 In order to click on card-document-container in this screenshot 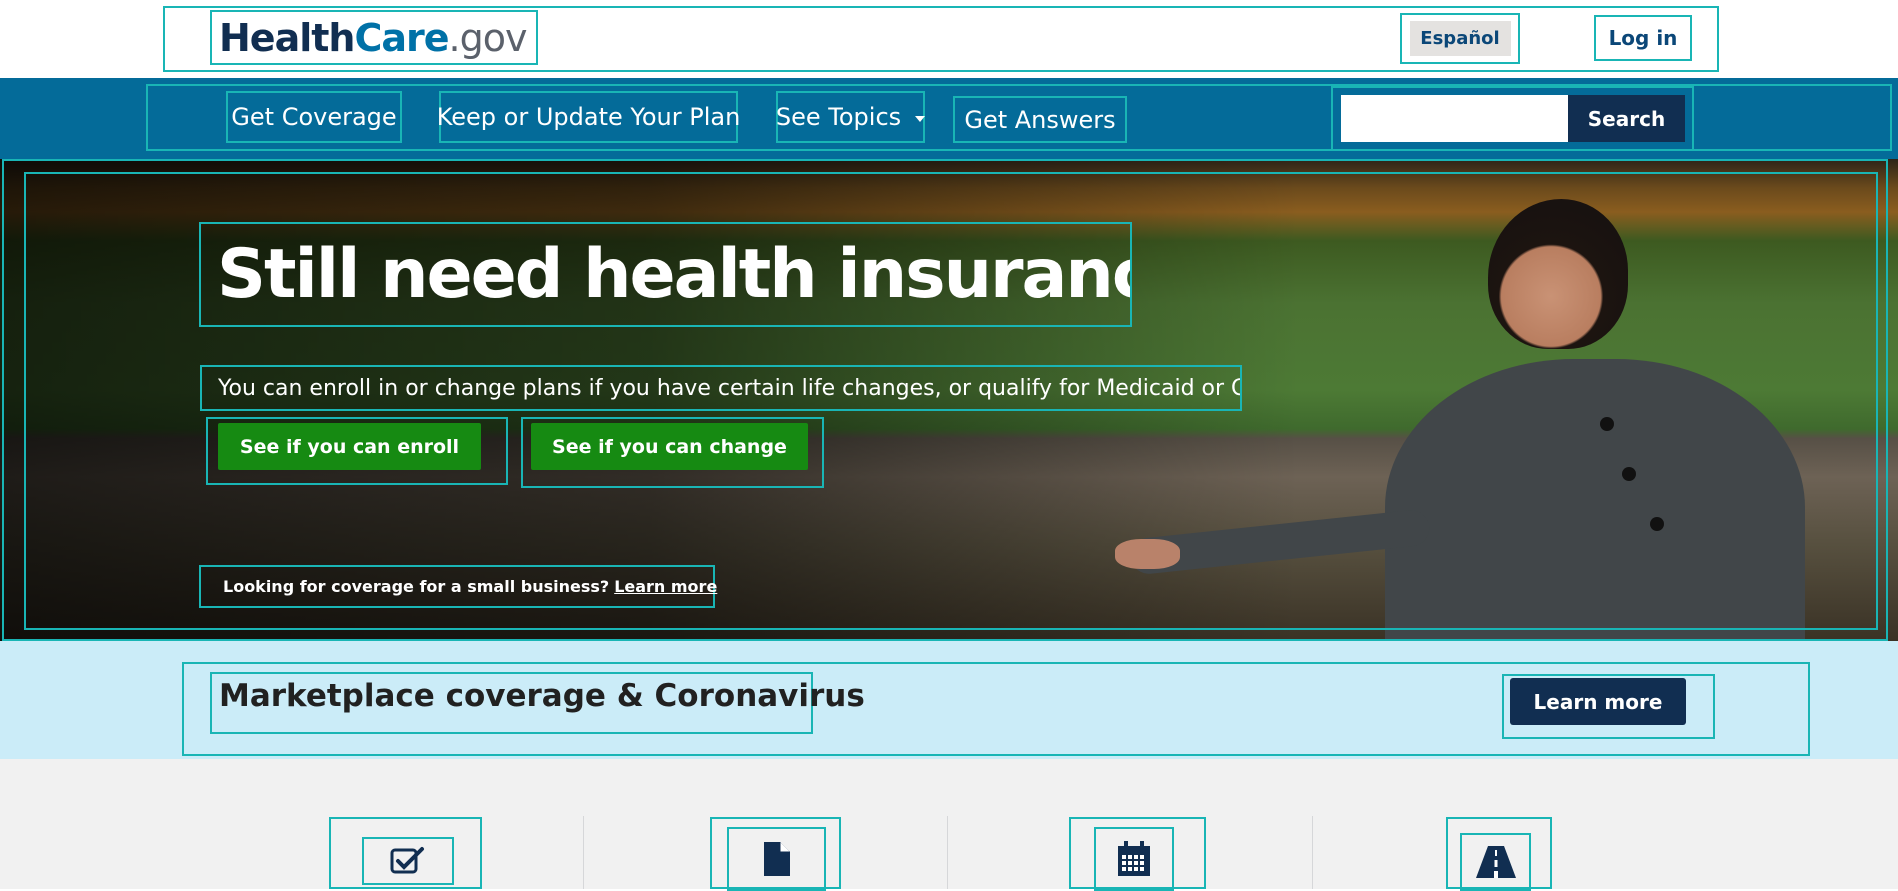, I will do `click(775, 854)`.